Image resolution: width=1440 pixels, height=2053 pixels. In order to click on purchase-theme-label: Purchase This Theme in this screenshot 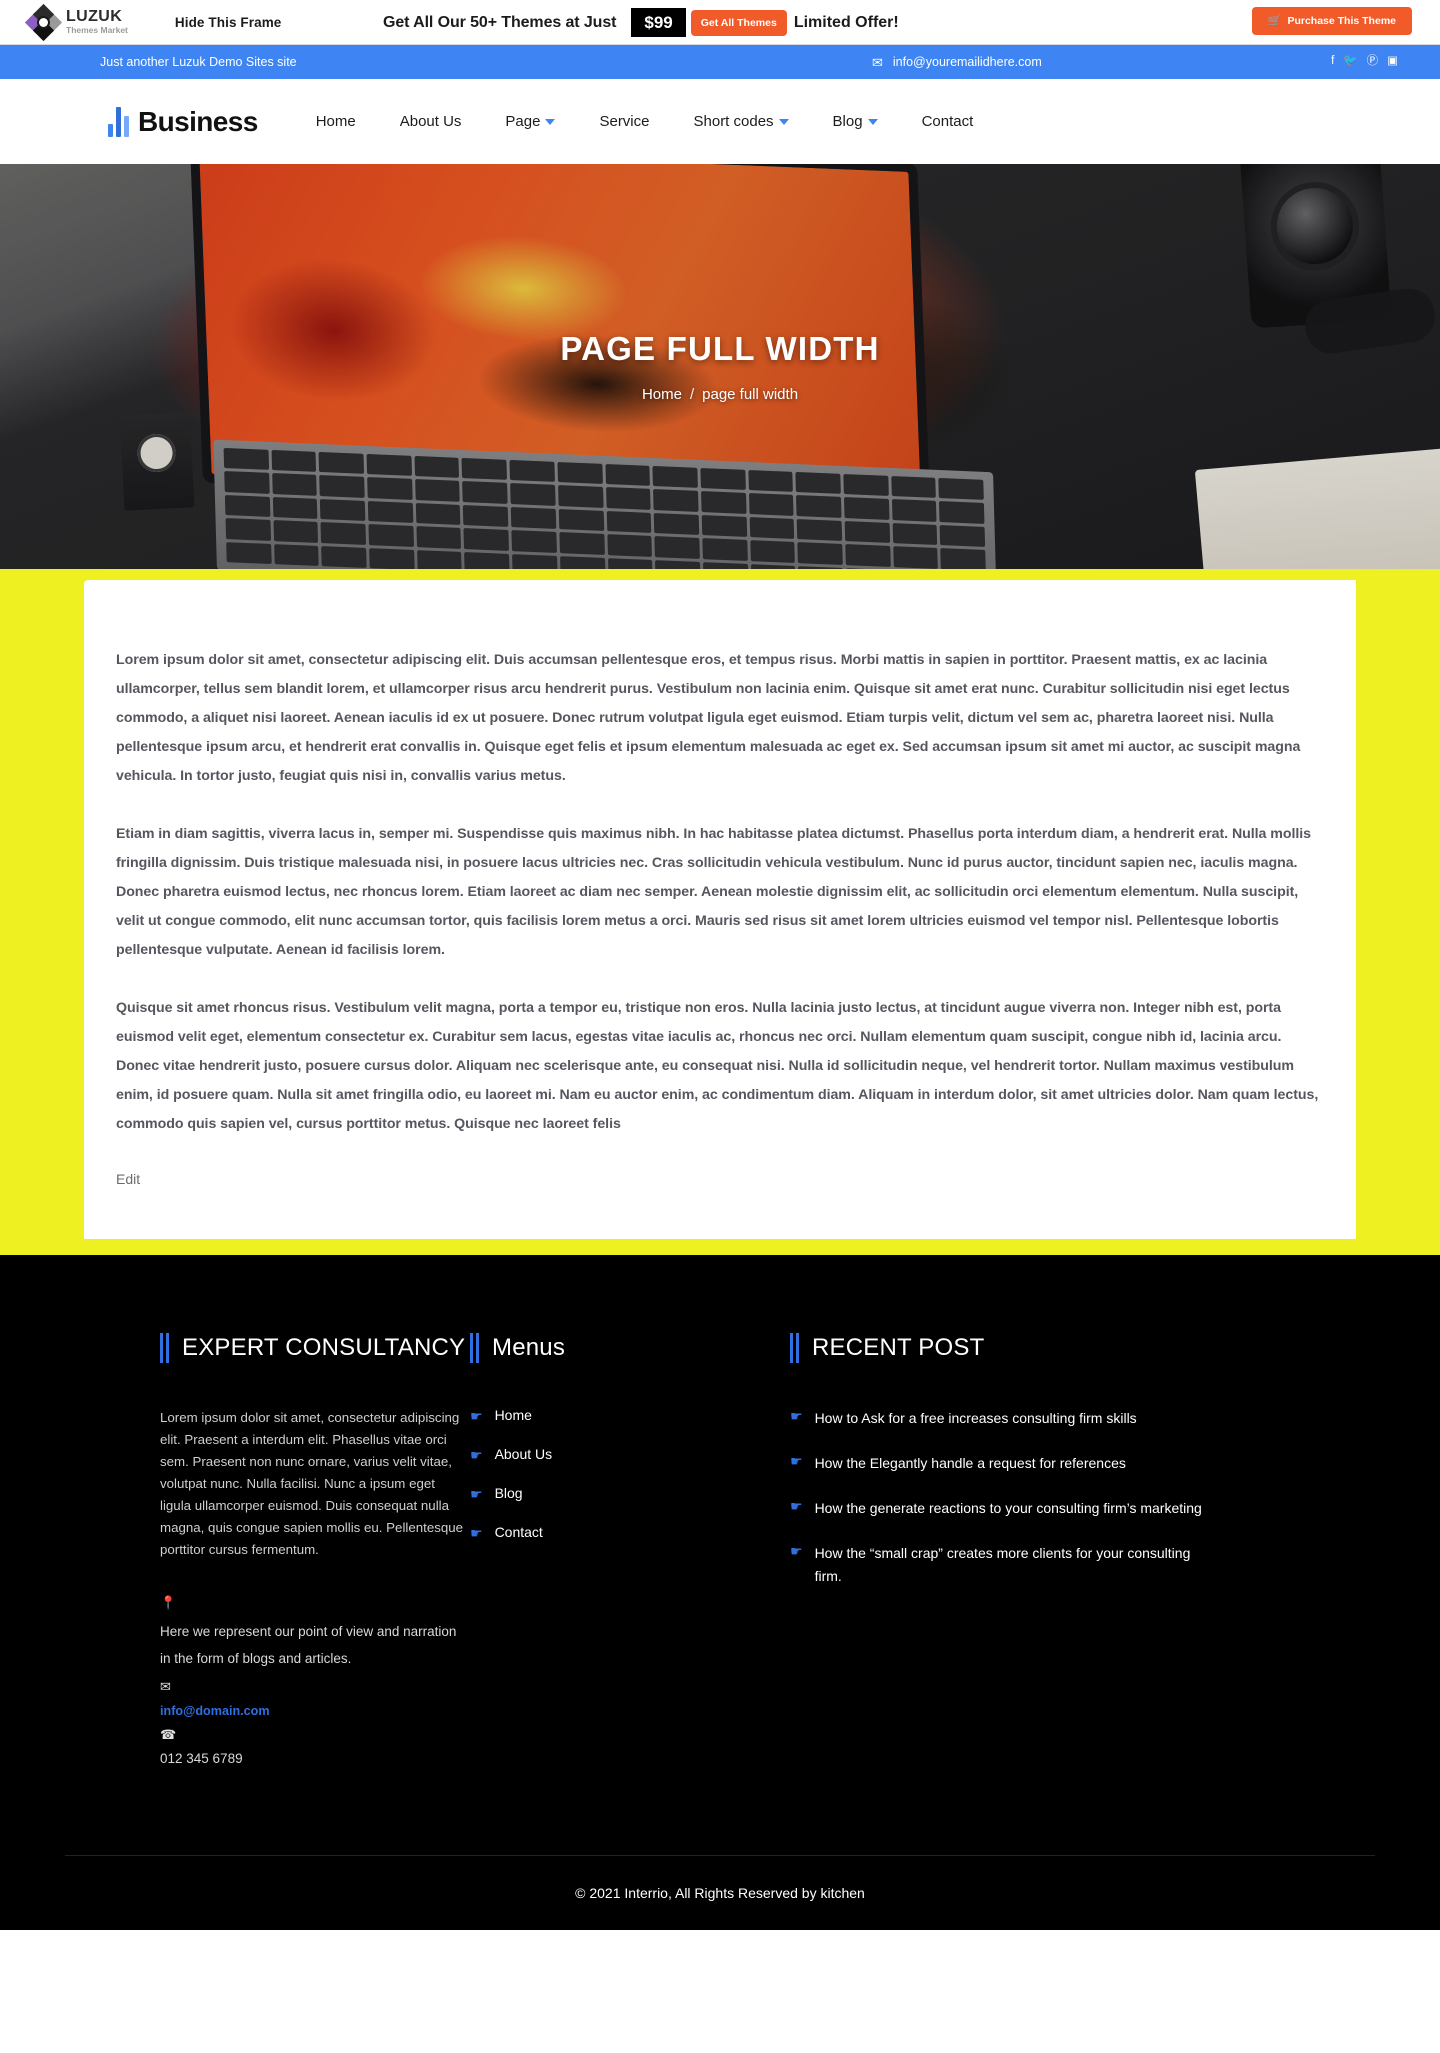, I will do `click(1341, 21)`.